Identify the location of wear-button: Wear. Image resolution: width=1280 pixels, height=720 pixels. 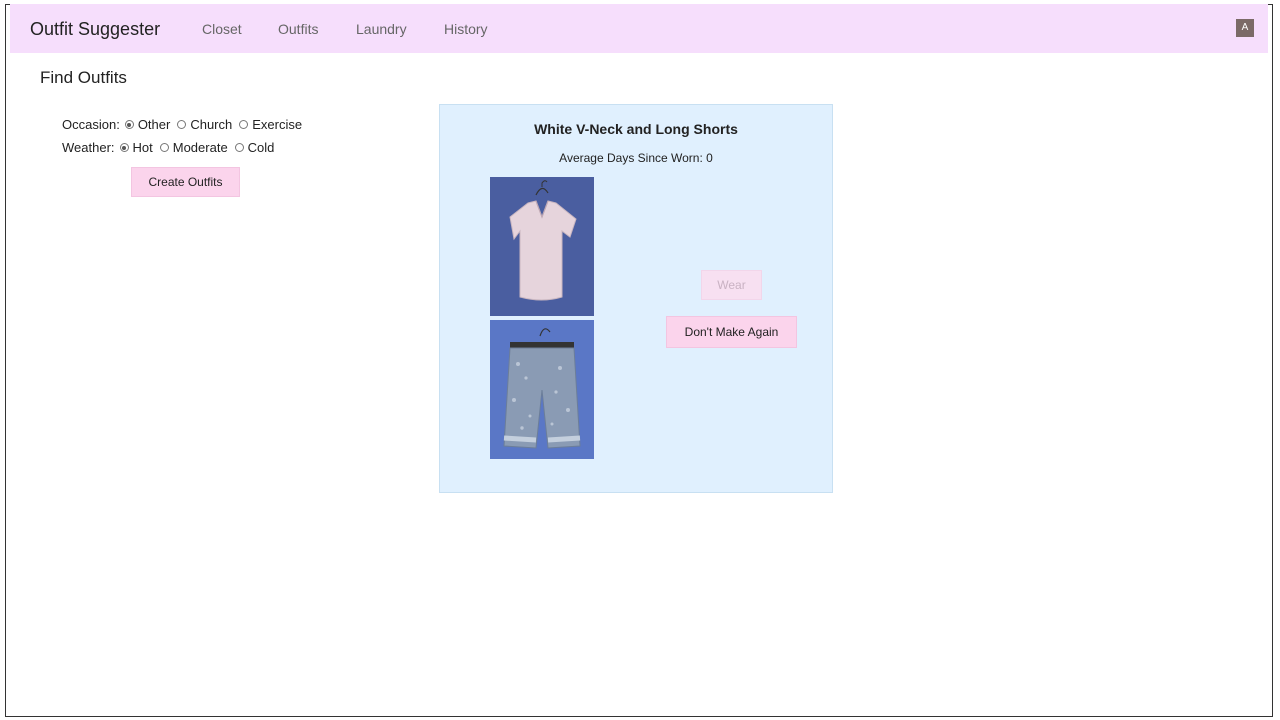
(731, 285).